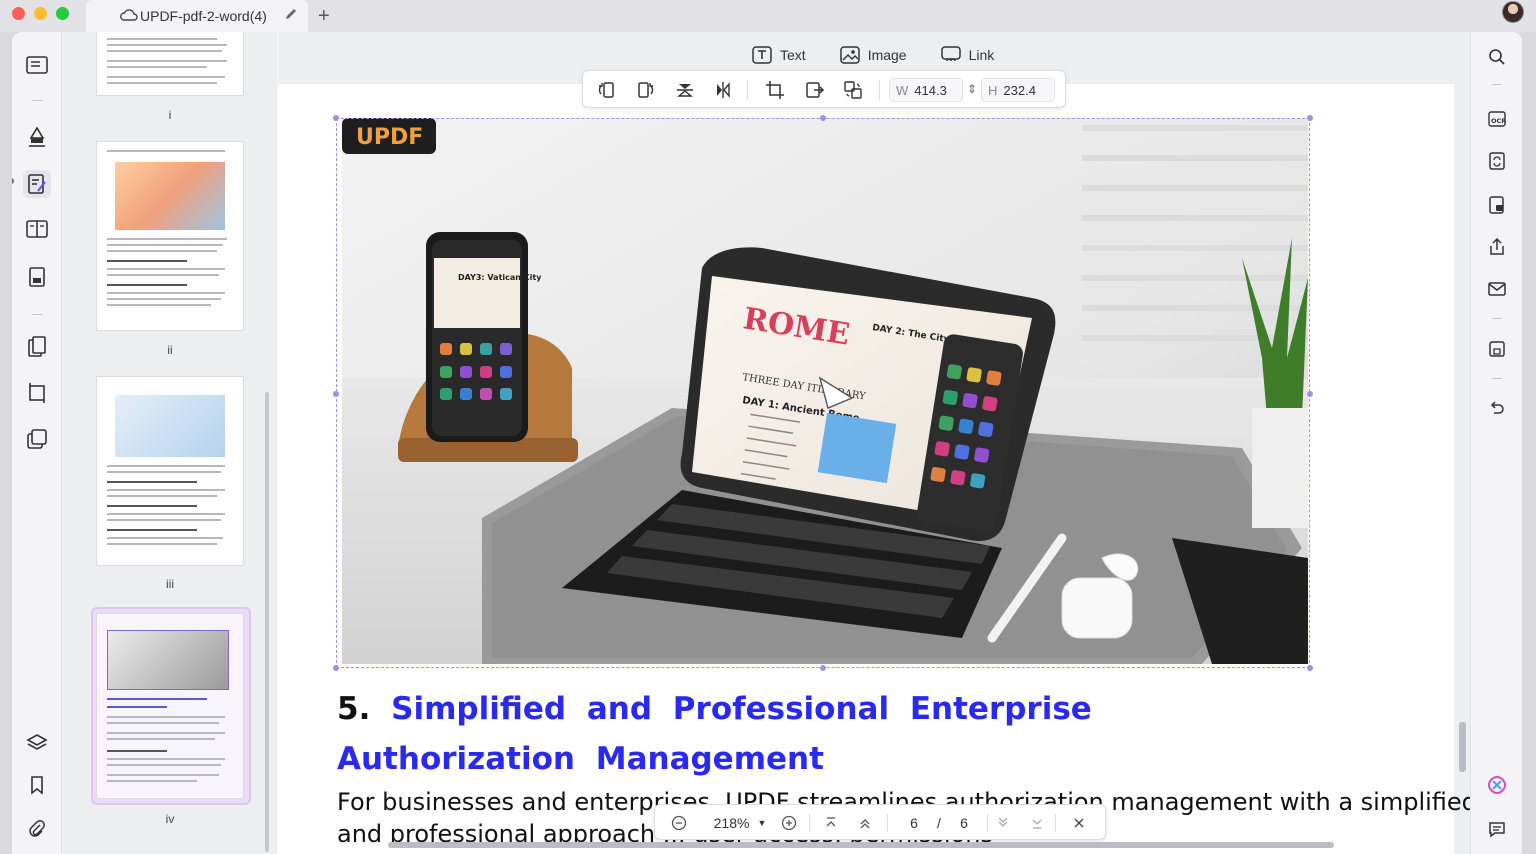  Describe the element at coordinates (37, 347) in the screenshot. I see `organize-pages-icon` at that location.